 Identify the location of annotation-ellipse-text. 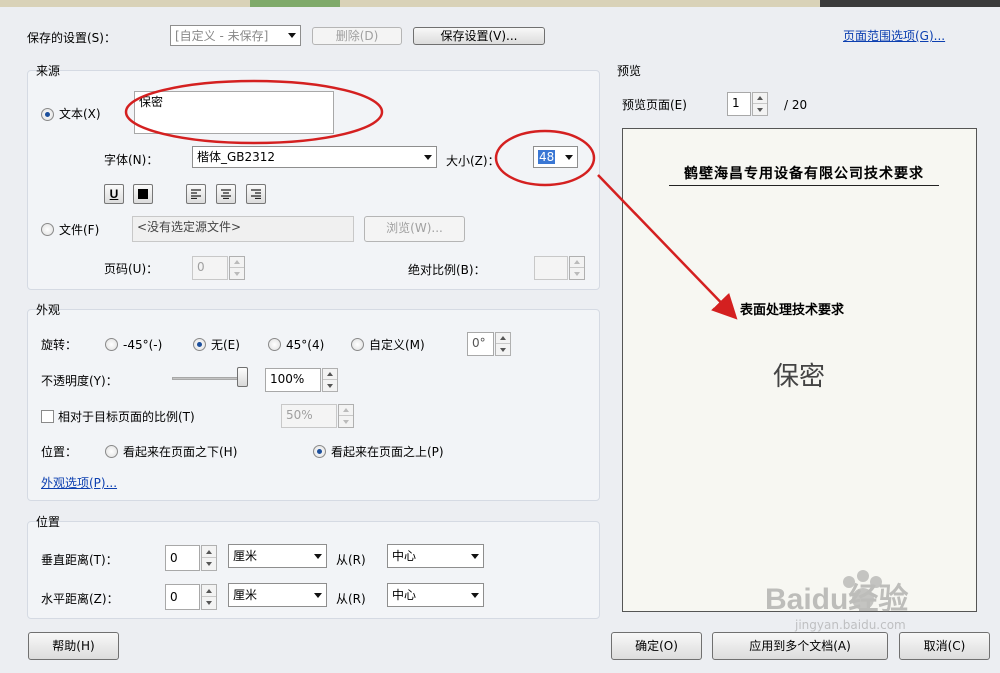
(254, 112).